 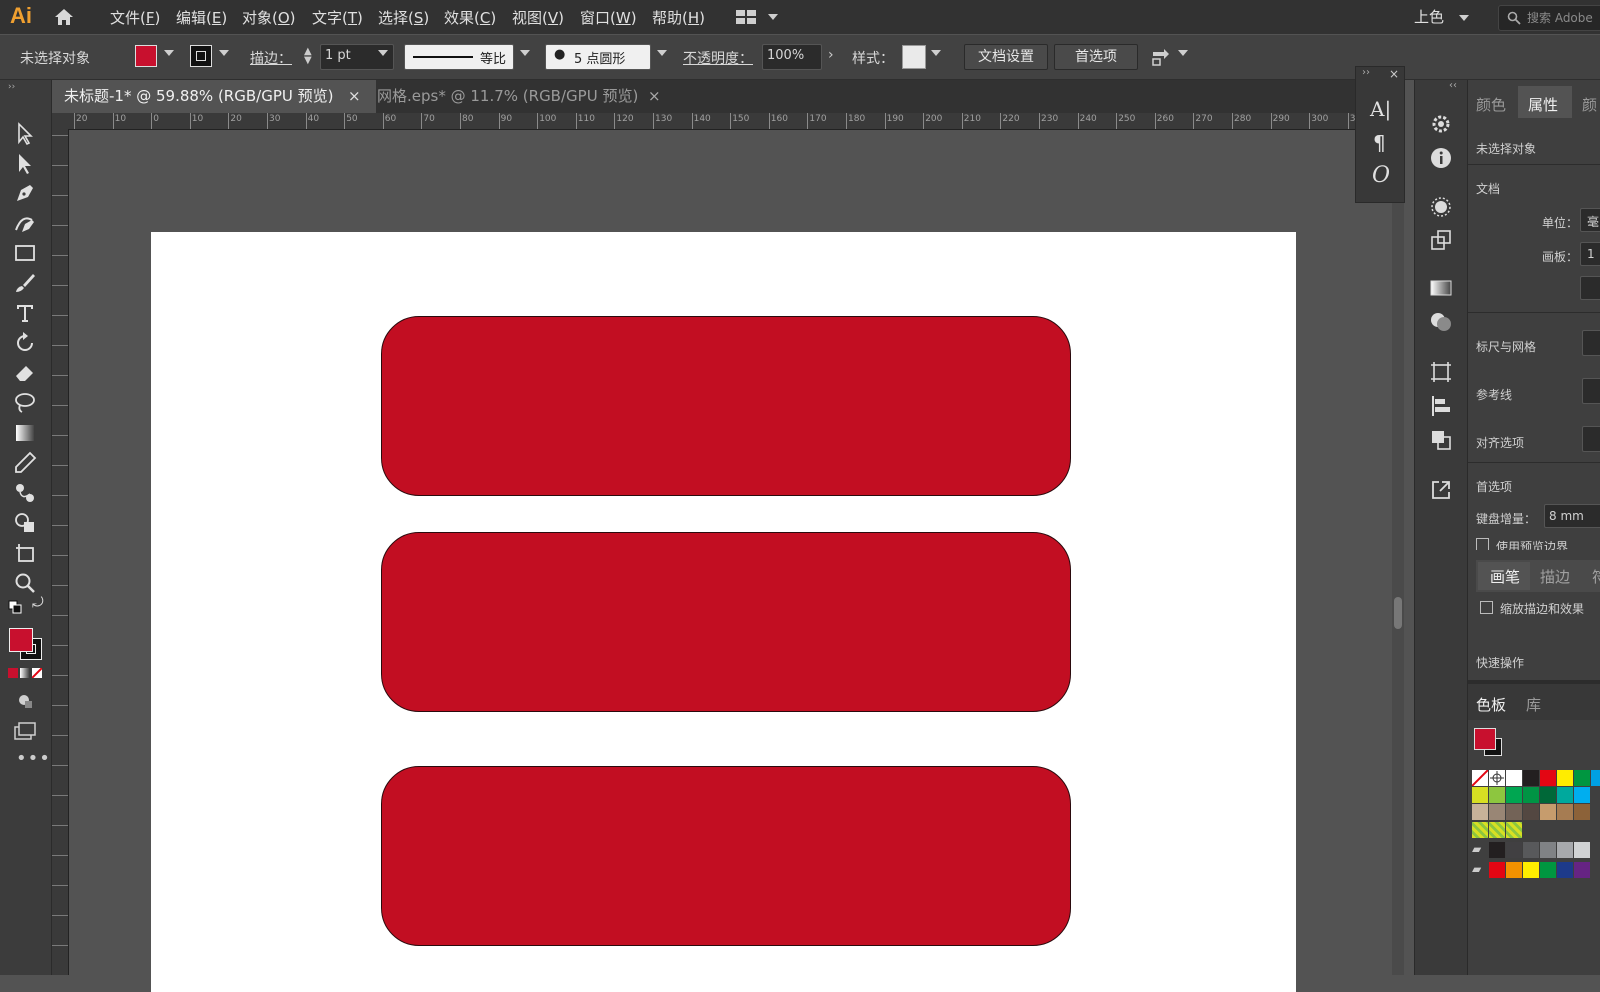 I want to click on expand-icon: ››, so click(x=1366, y=72).